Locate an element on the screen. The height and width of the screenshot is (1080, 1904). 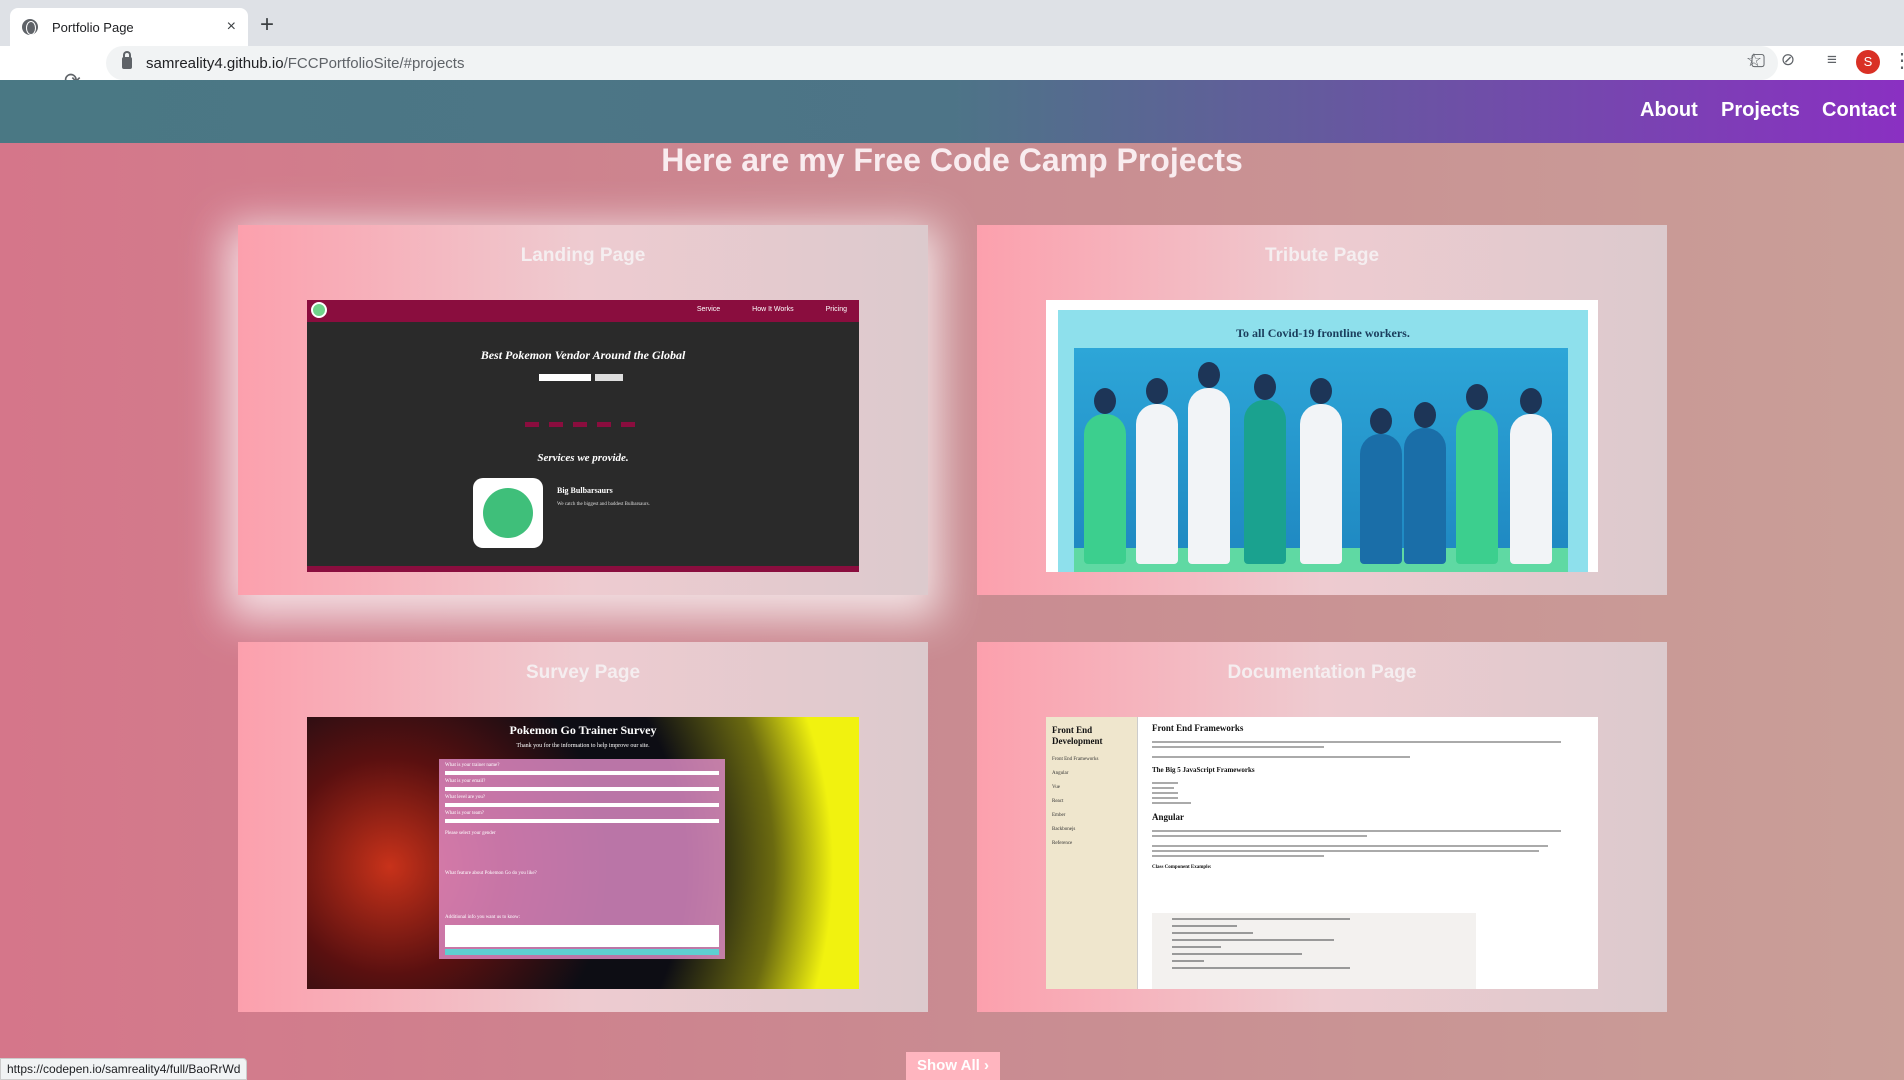
survey-label: What is your email? is located at coordinates (465, 781).